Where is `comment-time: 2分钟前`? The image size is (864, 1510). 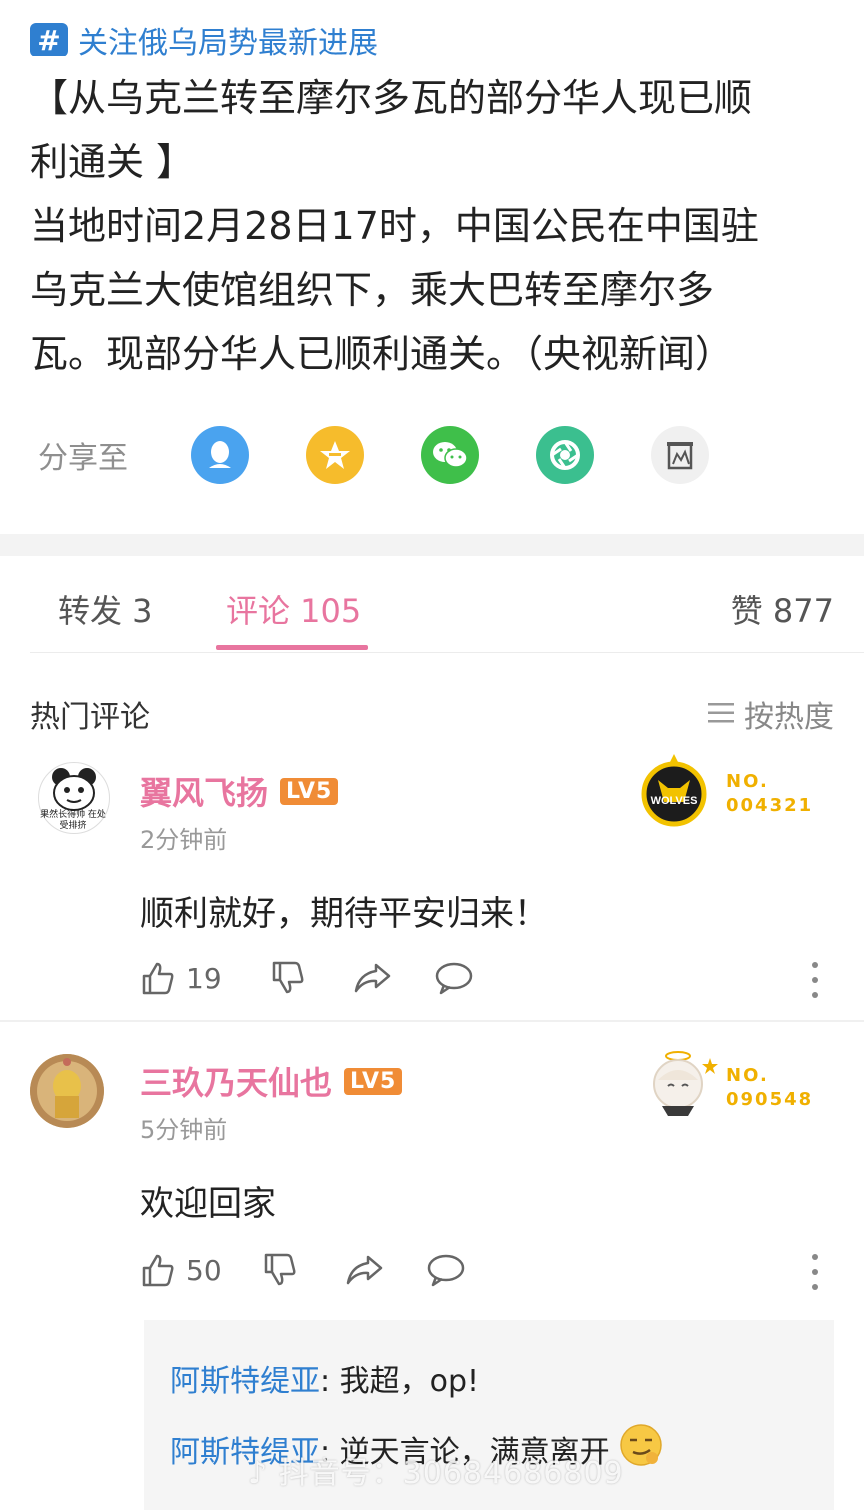 comment-time: 2分钟前 is located at coordinates (184, 840).